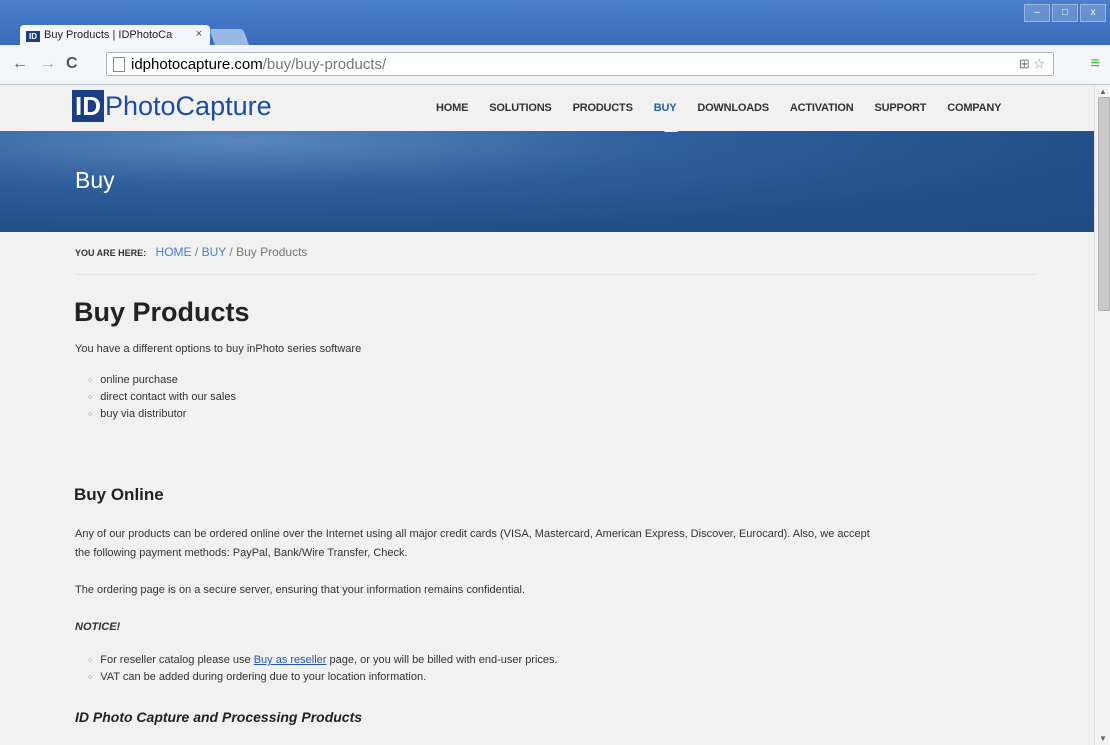  What do you see at coordinates (1095, 64) in the screenshot?
I see `menu-icon: ≡` at bounding box center [1095, 64].